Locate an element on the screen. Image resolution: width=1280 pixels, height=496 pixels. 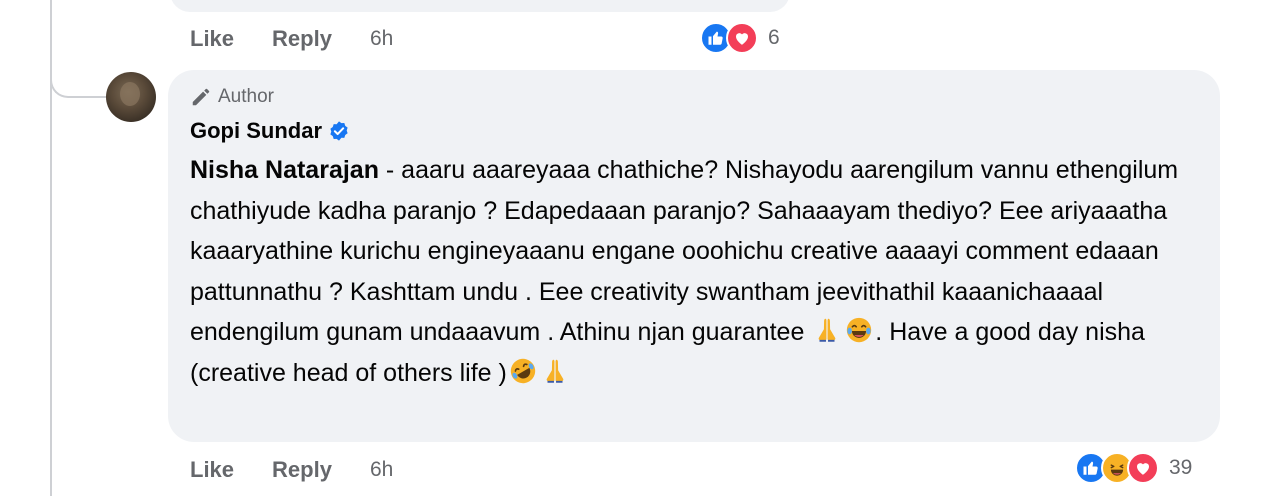
pencil-icon is located at coordinates (201, 97).